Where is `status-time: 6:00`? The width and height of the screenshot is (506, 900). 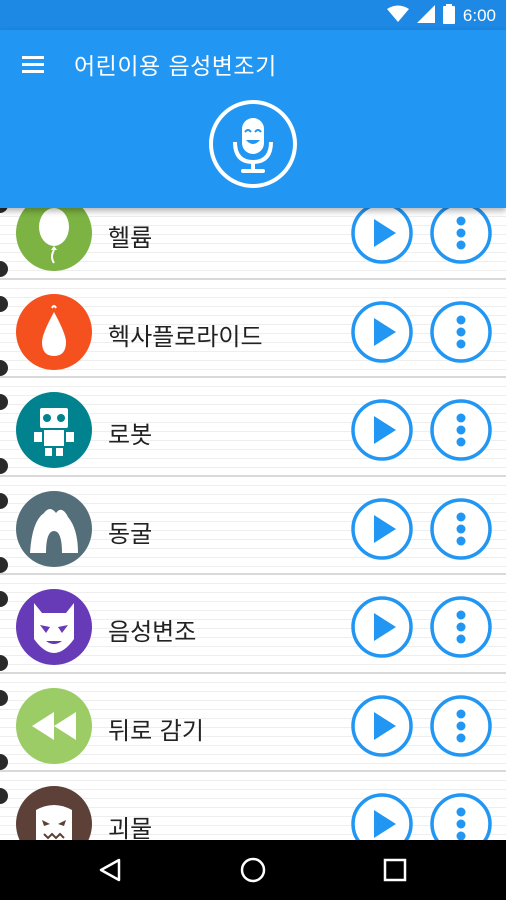 status-time: 6:00 is located at coordinates (479, 15).